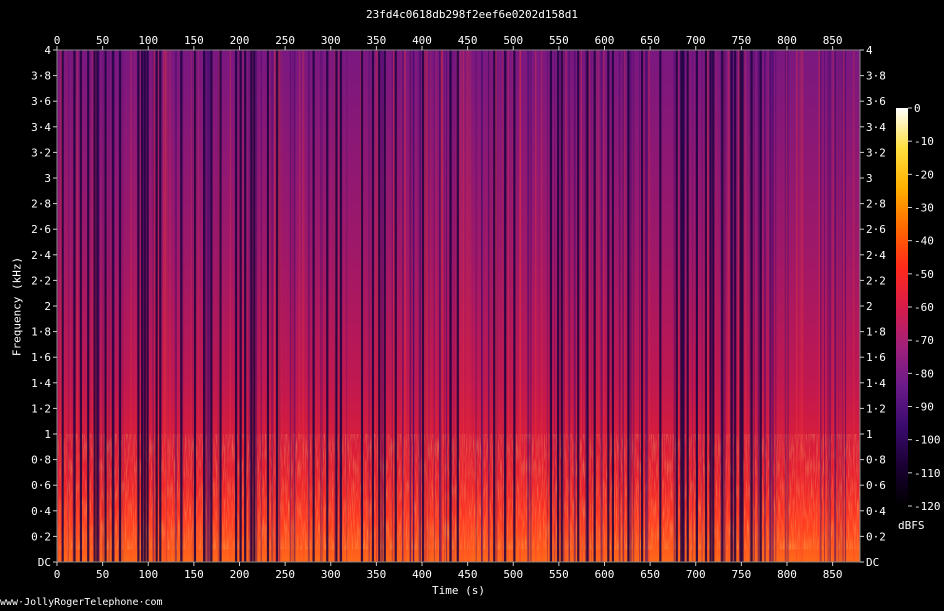 The image size is (944, 611). Describe the element at coordinates (924, 274) in the screenshot. I see `colorbar-tick-label: -50` at that location.